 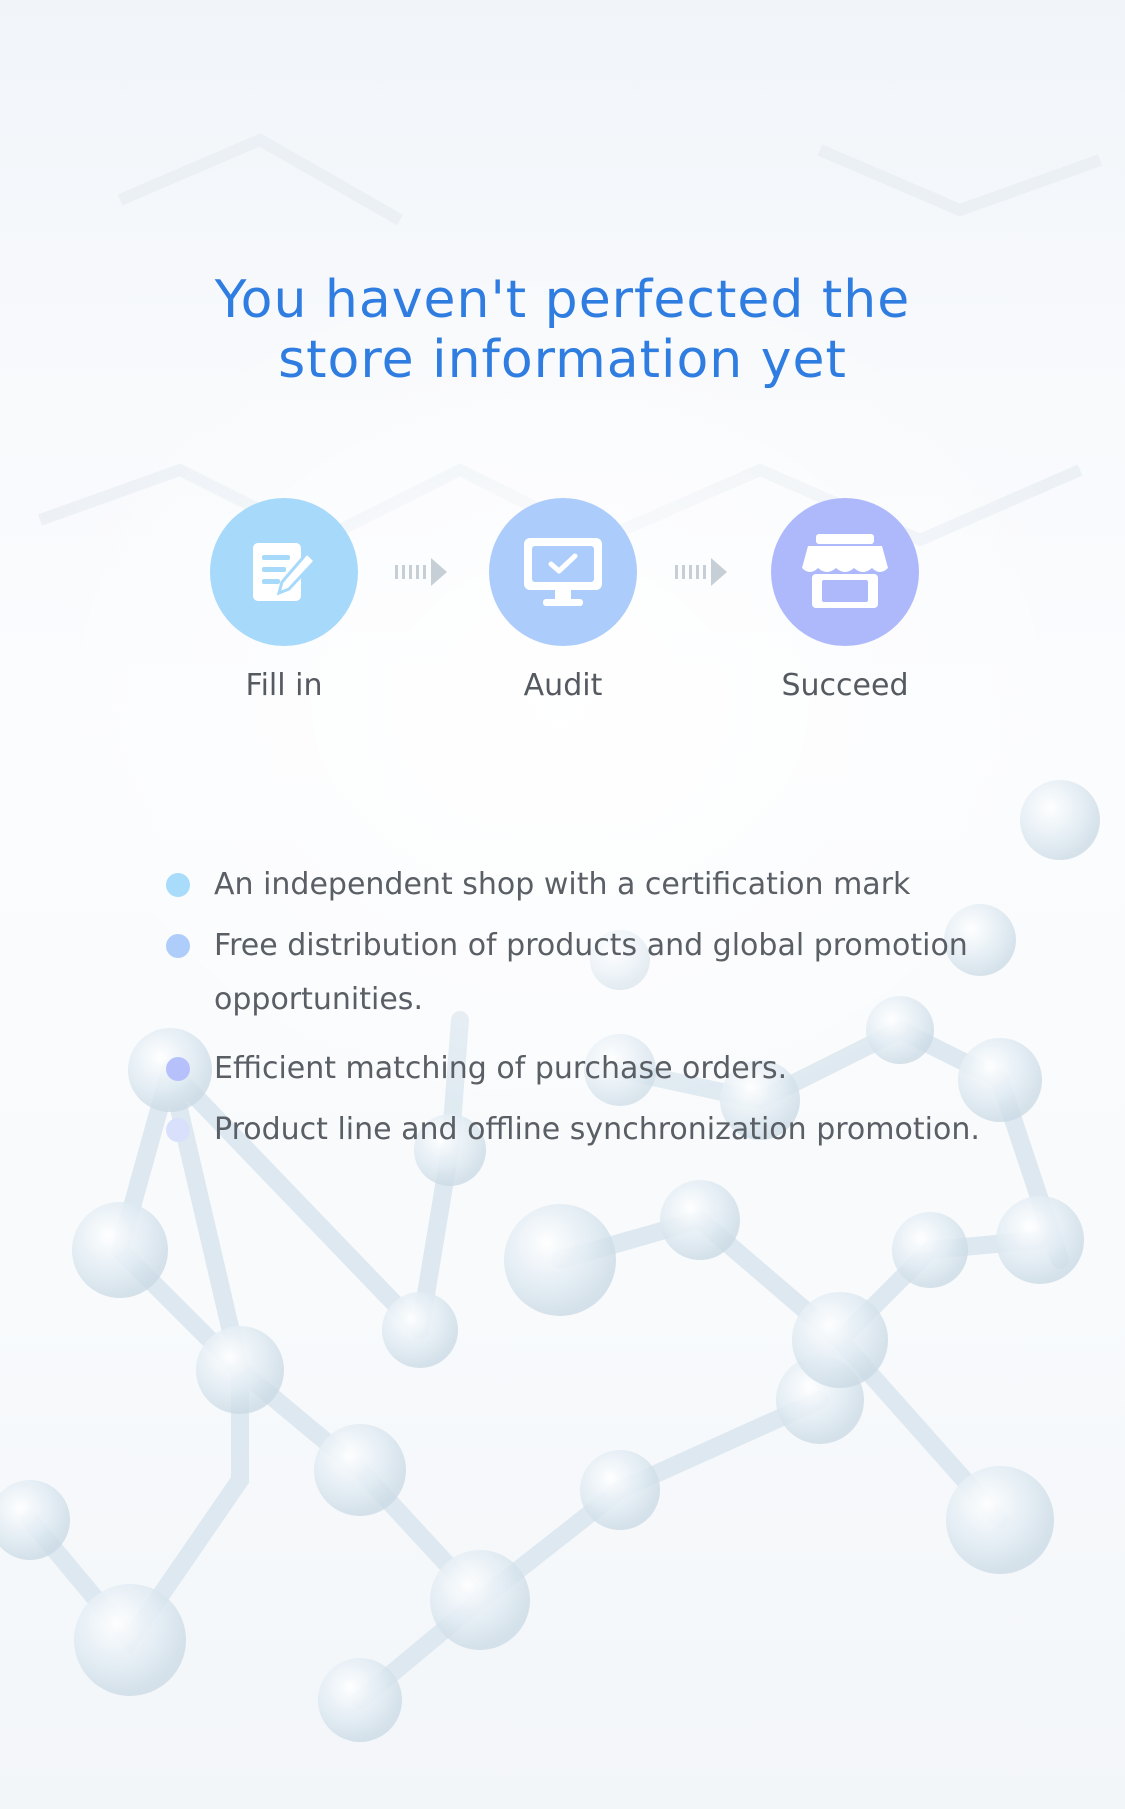 I want to click on step-label-fill-in: Fill in, so click(x=284, y=685).